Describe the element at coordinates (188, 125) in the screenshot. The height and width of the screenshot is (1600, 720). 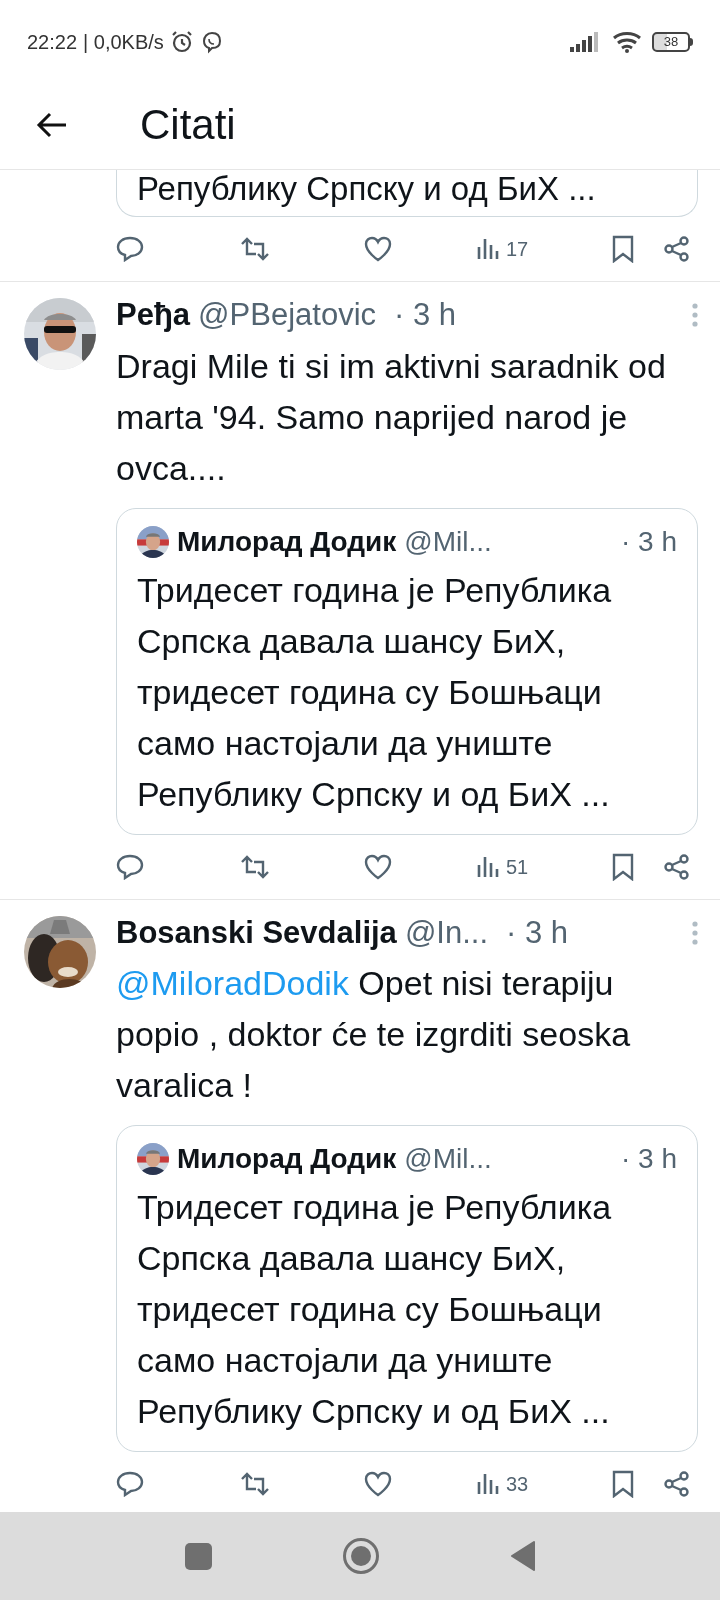
I see `page-title: Citati` at that location.